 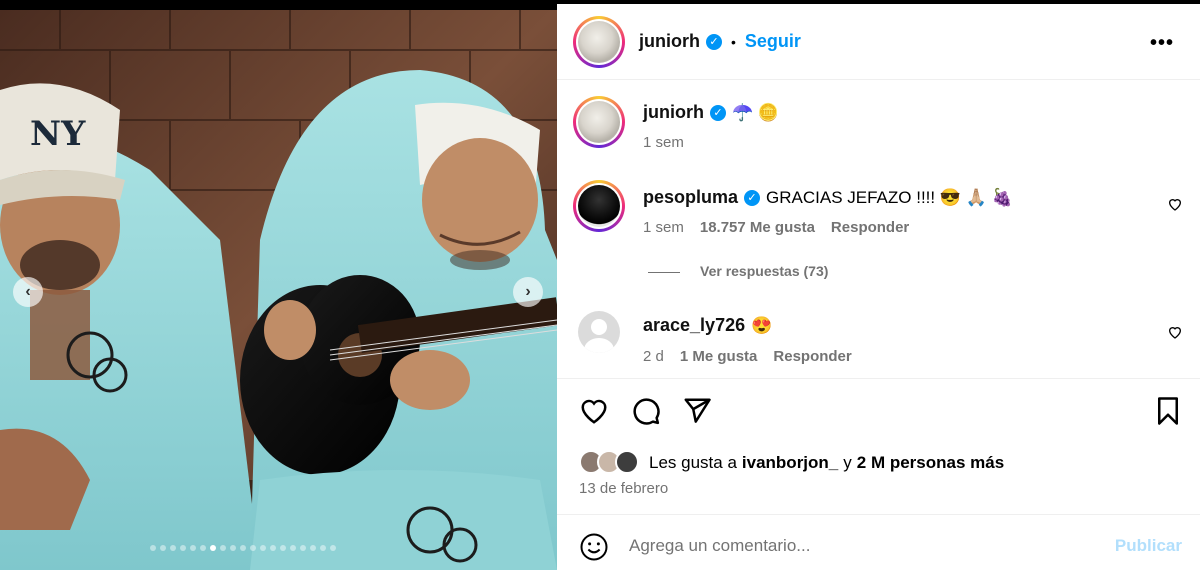 What do you see at coordinates (790, 463) in the screenshot?
I see `liker-username: ivanborjon_` at bounding box center [790, 463].